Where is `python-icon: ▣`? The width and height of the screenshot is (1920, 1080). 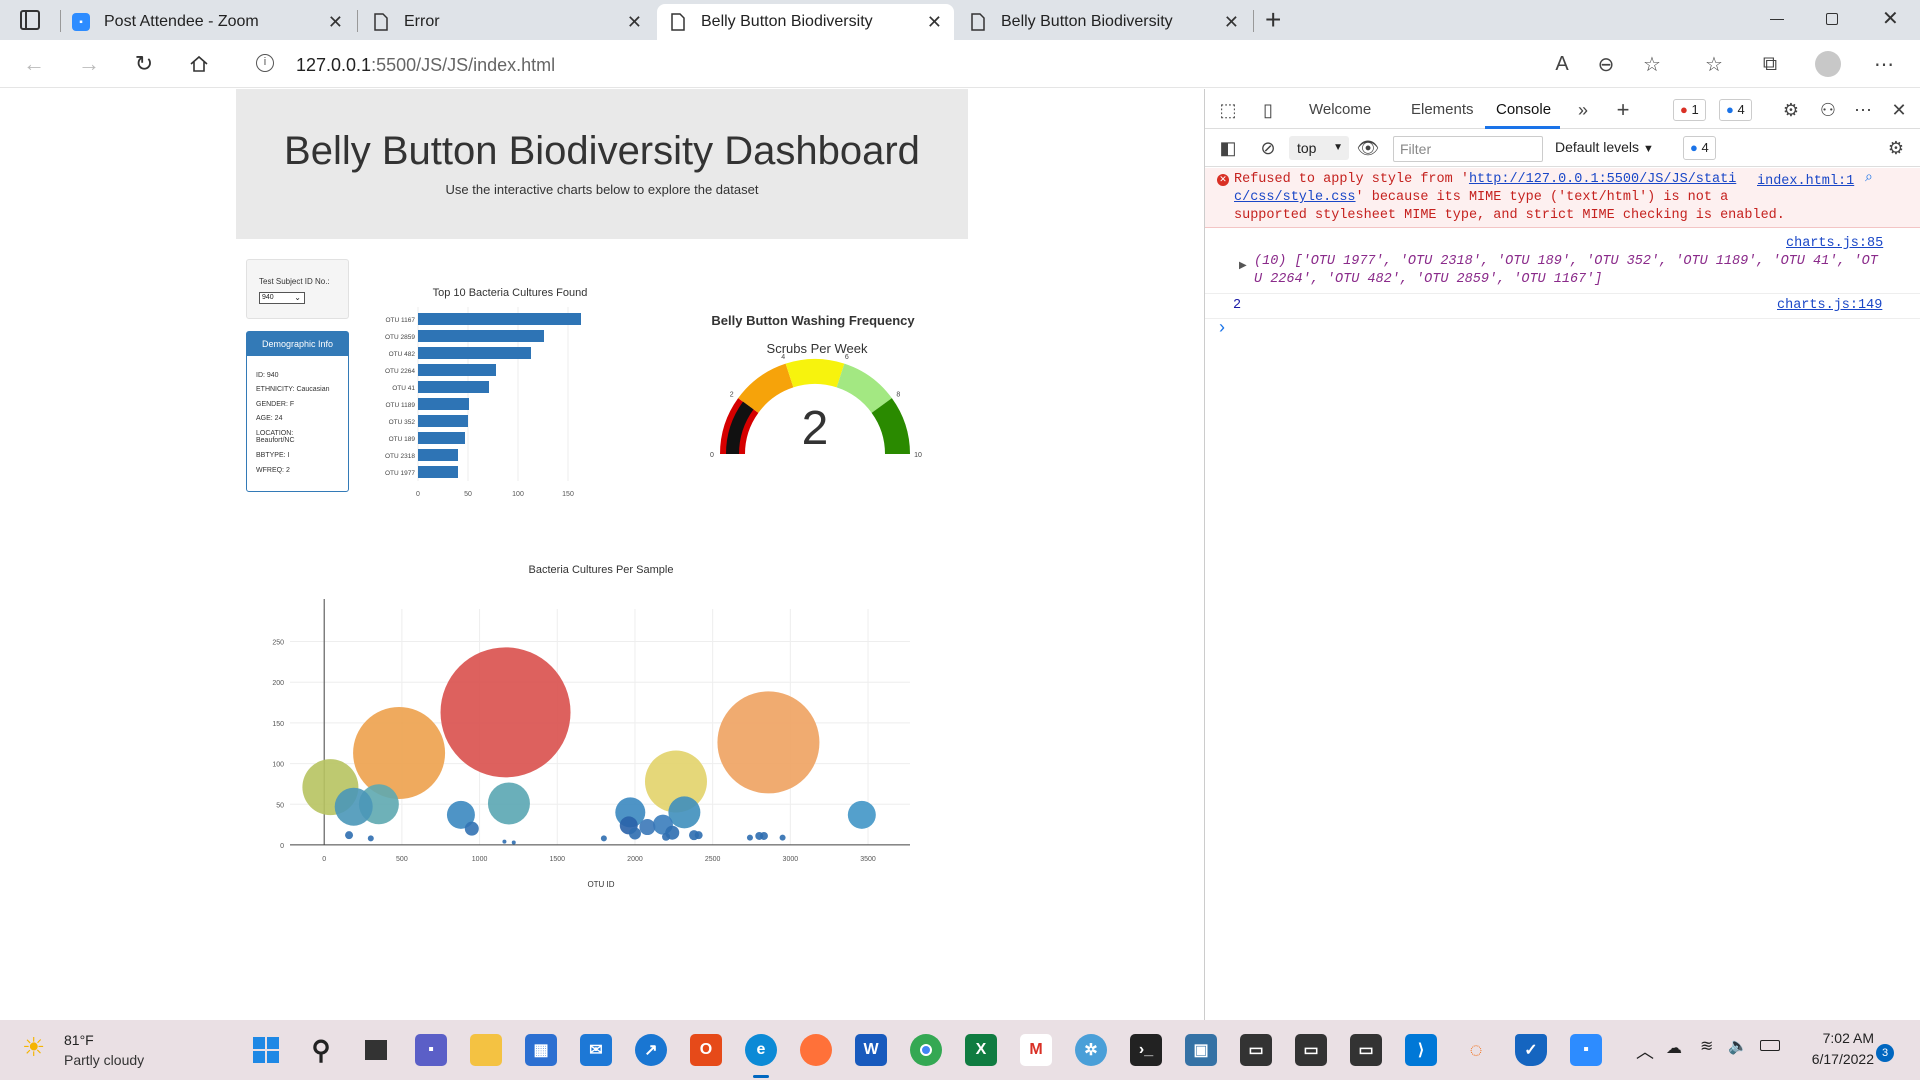
python-icon: ▣ is located at coordinates (1201, 1050).